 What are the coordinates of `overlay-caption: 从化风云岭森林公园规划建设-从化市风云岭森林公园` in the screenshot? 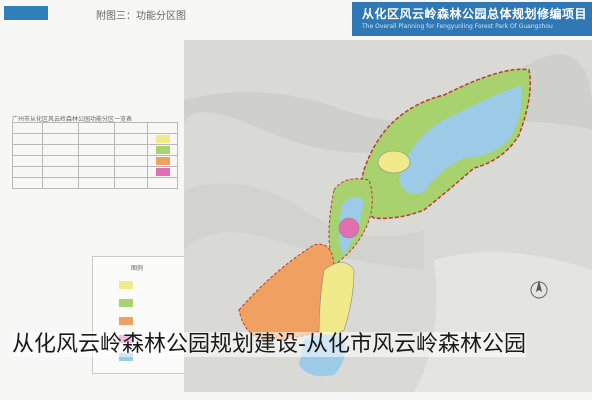 It's located at (302, 345).